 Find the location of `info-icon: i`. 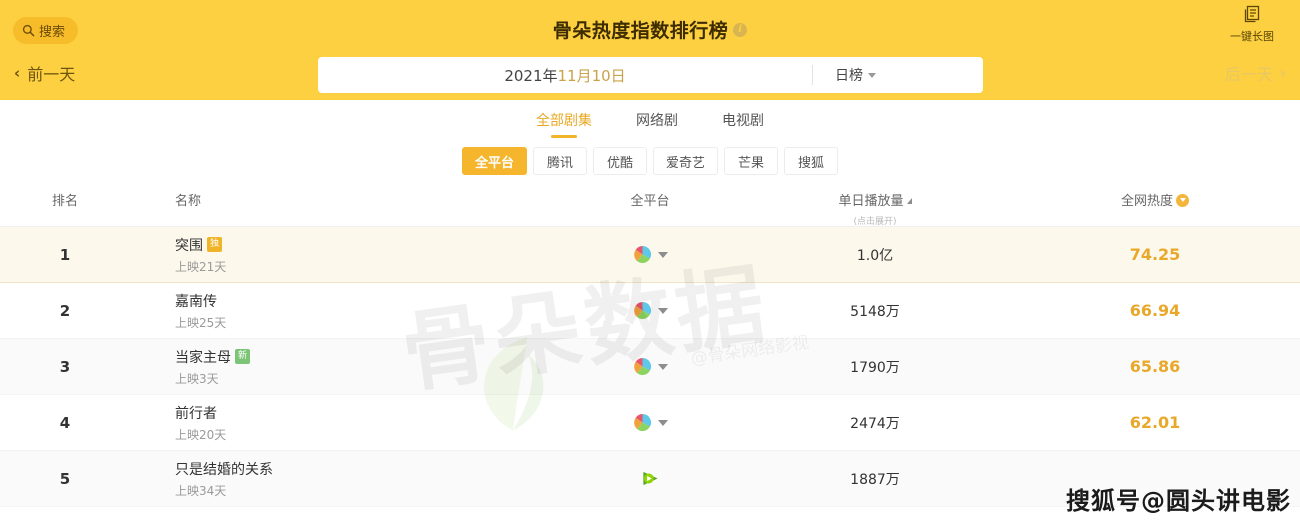

info-icon: i is located at coordinates (740, 29).